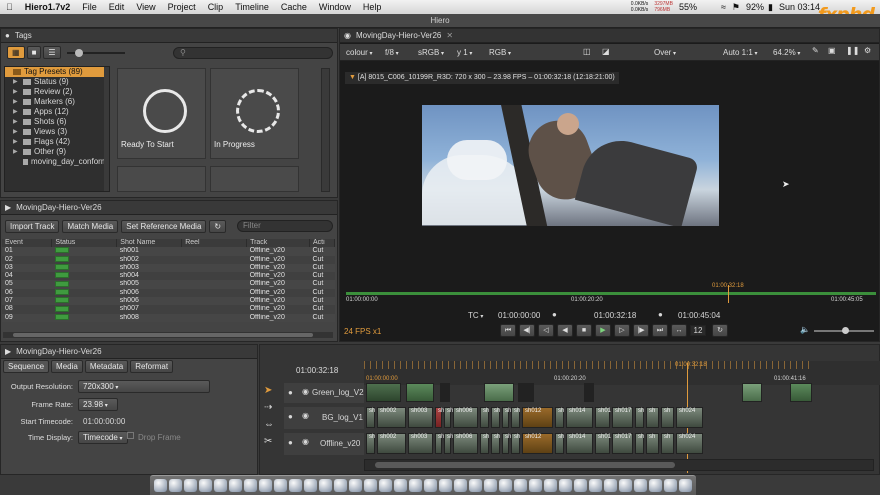  I want to click on close-tab-icon: ✕, so click(449, 35).